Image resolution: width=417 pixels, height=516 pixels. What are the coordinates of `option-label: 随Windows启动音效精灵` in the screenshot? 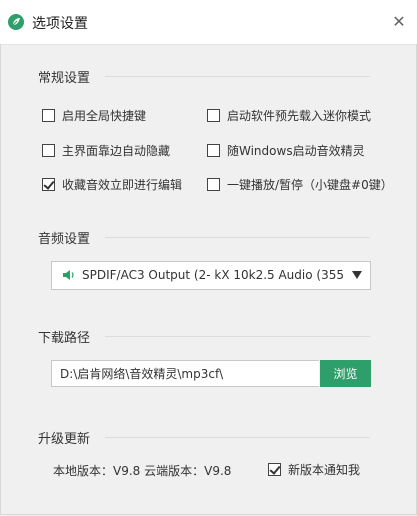 It's located at (296, 150).